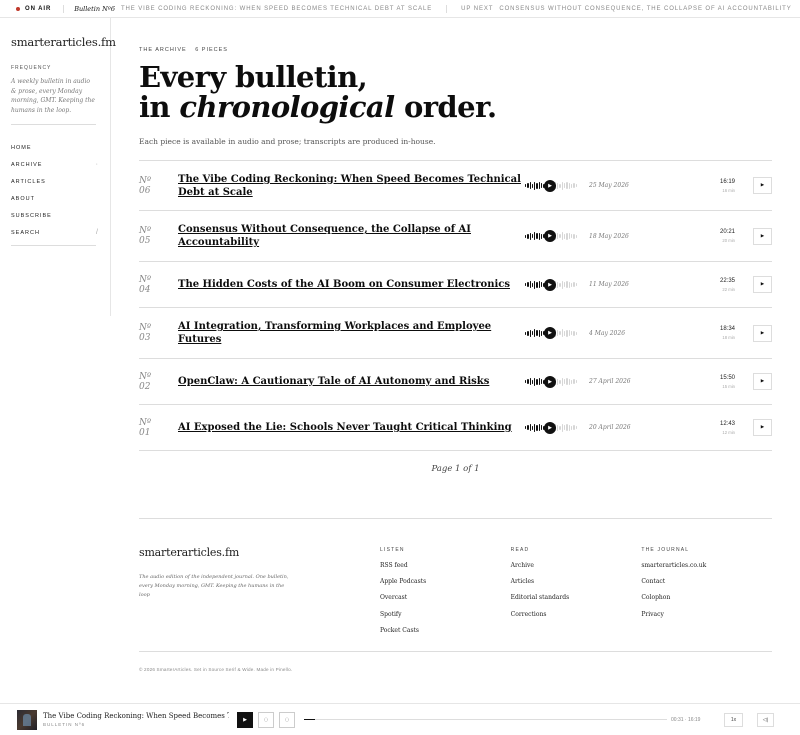 The height and width of the screenshot is (735, 800). Describe the element at coordinates (158, 285) in the screenshot. I see `episode-number: Nº 04` at that location.